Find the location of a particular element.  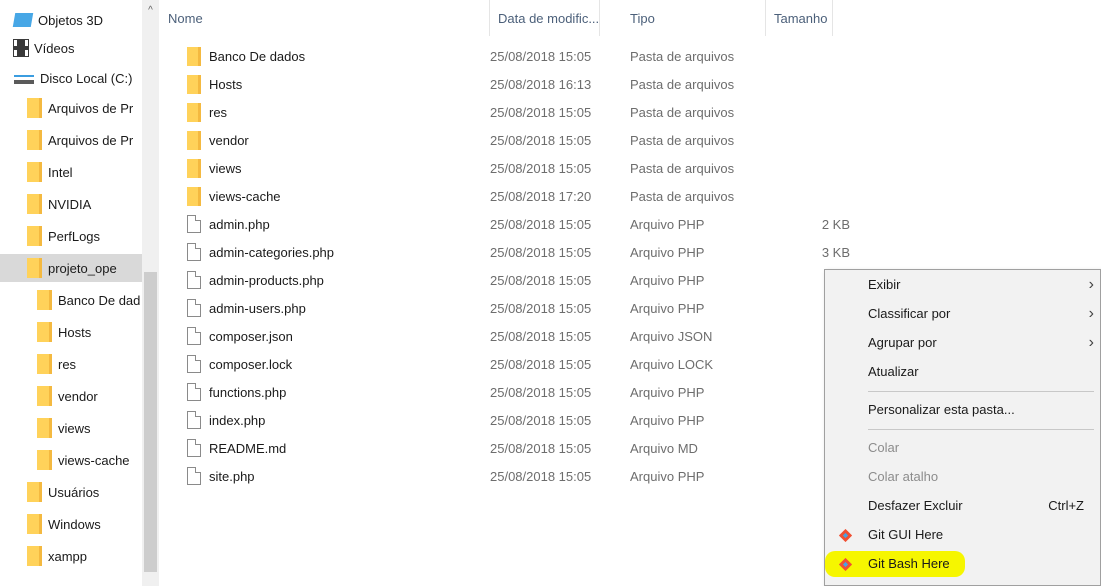

menu-item-label: Atualizar is located at coordinates (893, 371).